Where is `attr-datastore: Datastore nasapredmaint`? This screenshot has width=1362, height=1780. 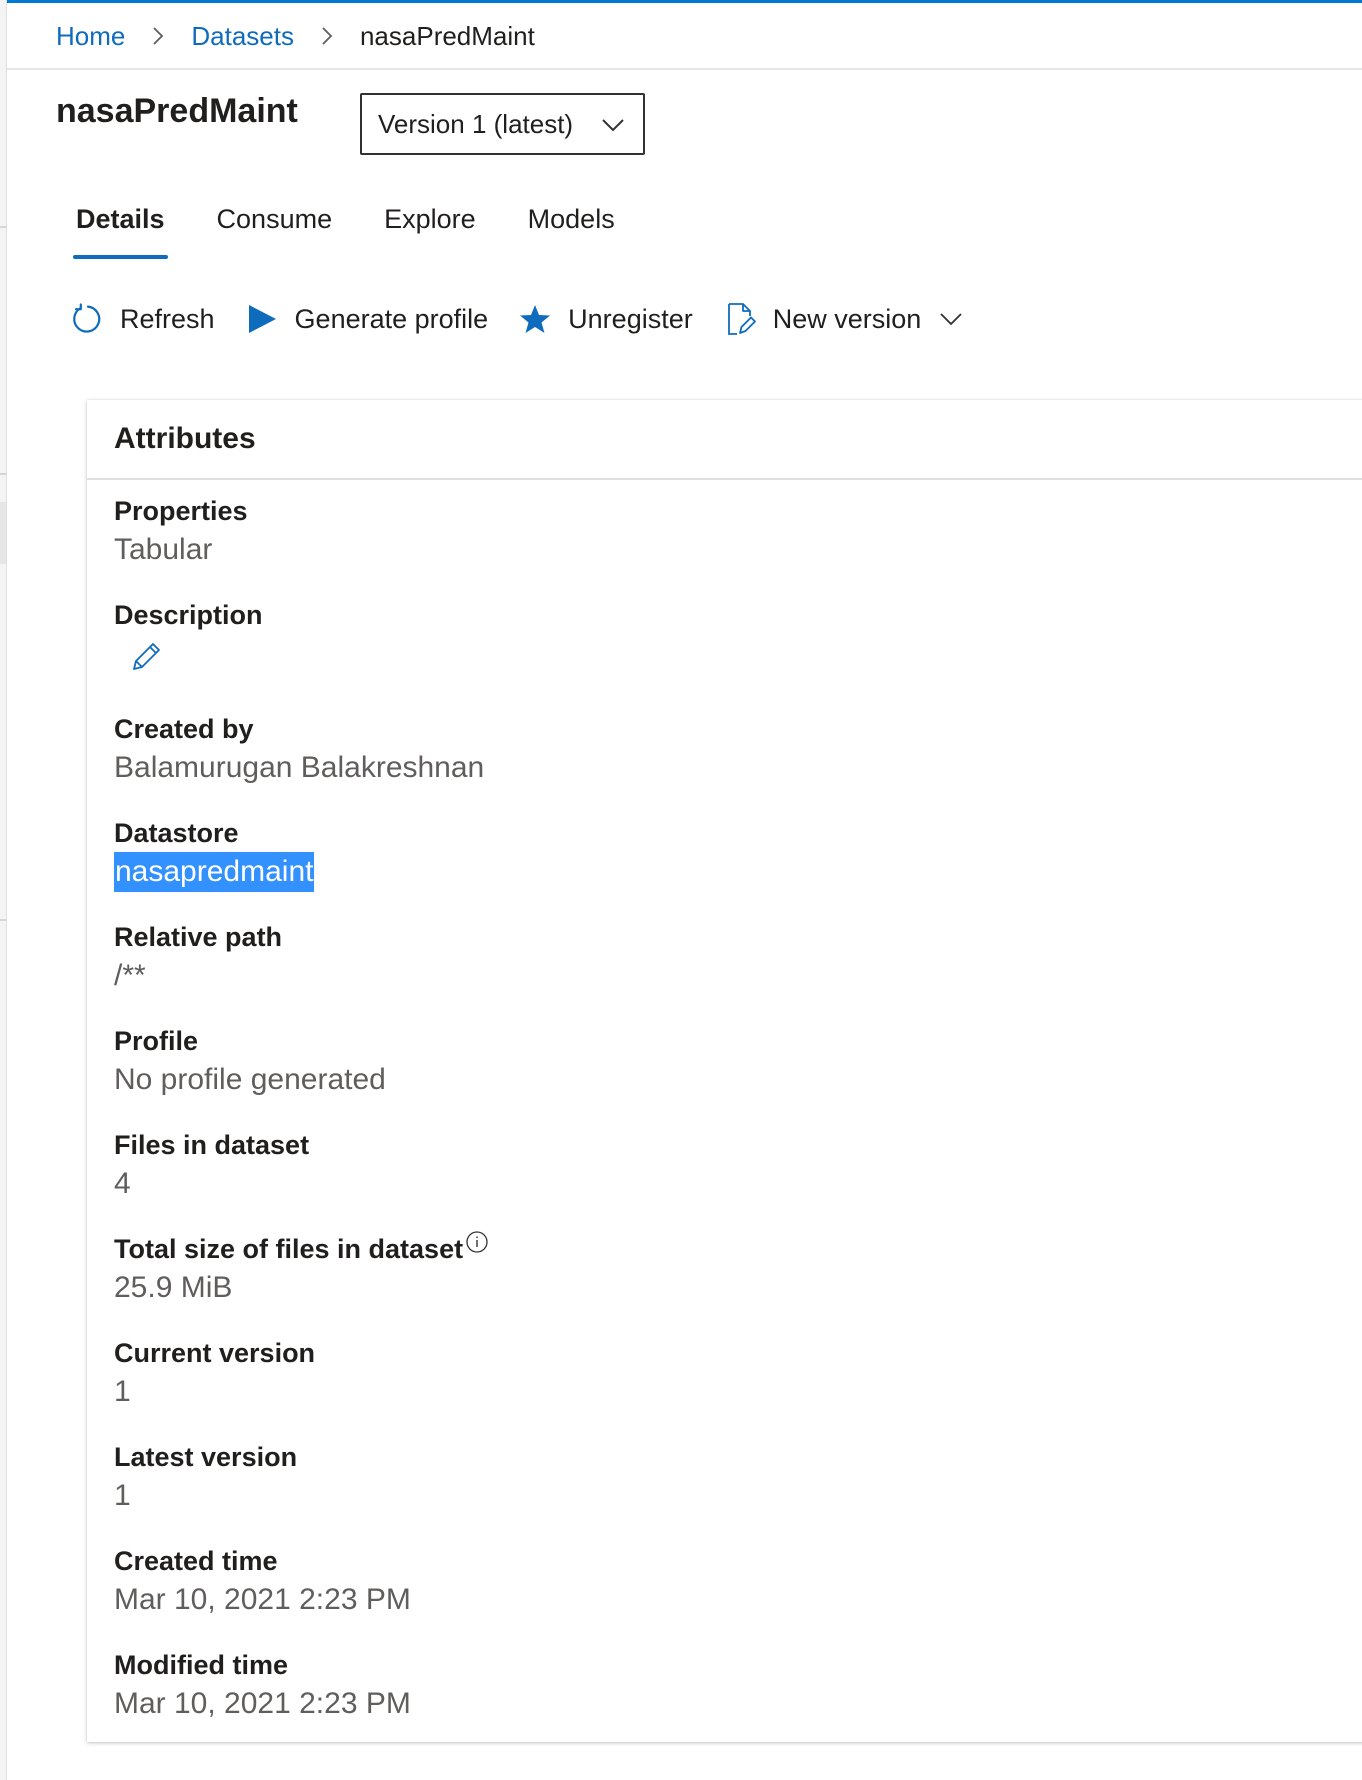 attr-datastore: Datastore nasapredmaint is located at coordinates (214, 854).